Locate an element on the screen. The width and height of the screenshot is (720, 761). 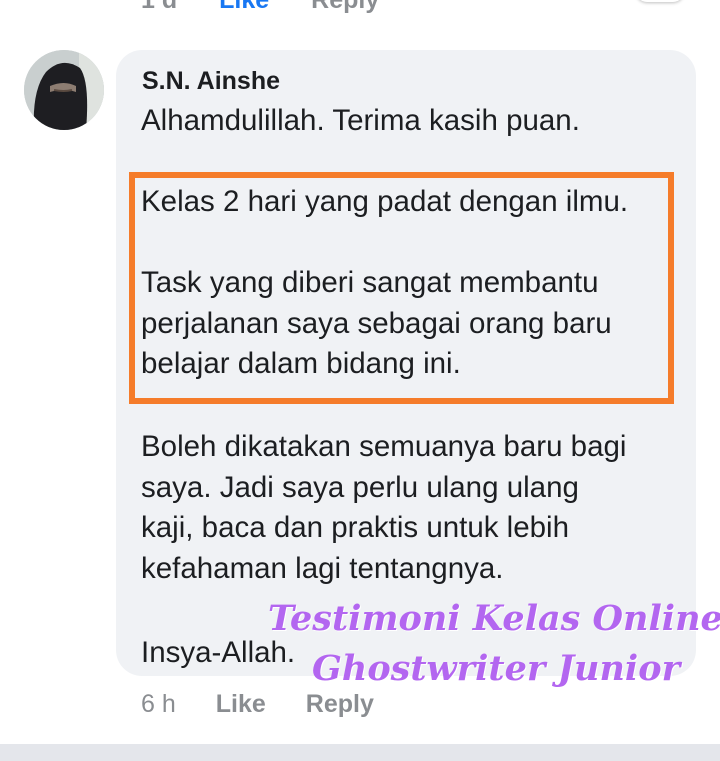
previous-comment-actions: 1 d Like Reply is located at coordinates (260, 7).